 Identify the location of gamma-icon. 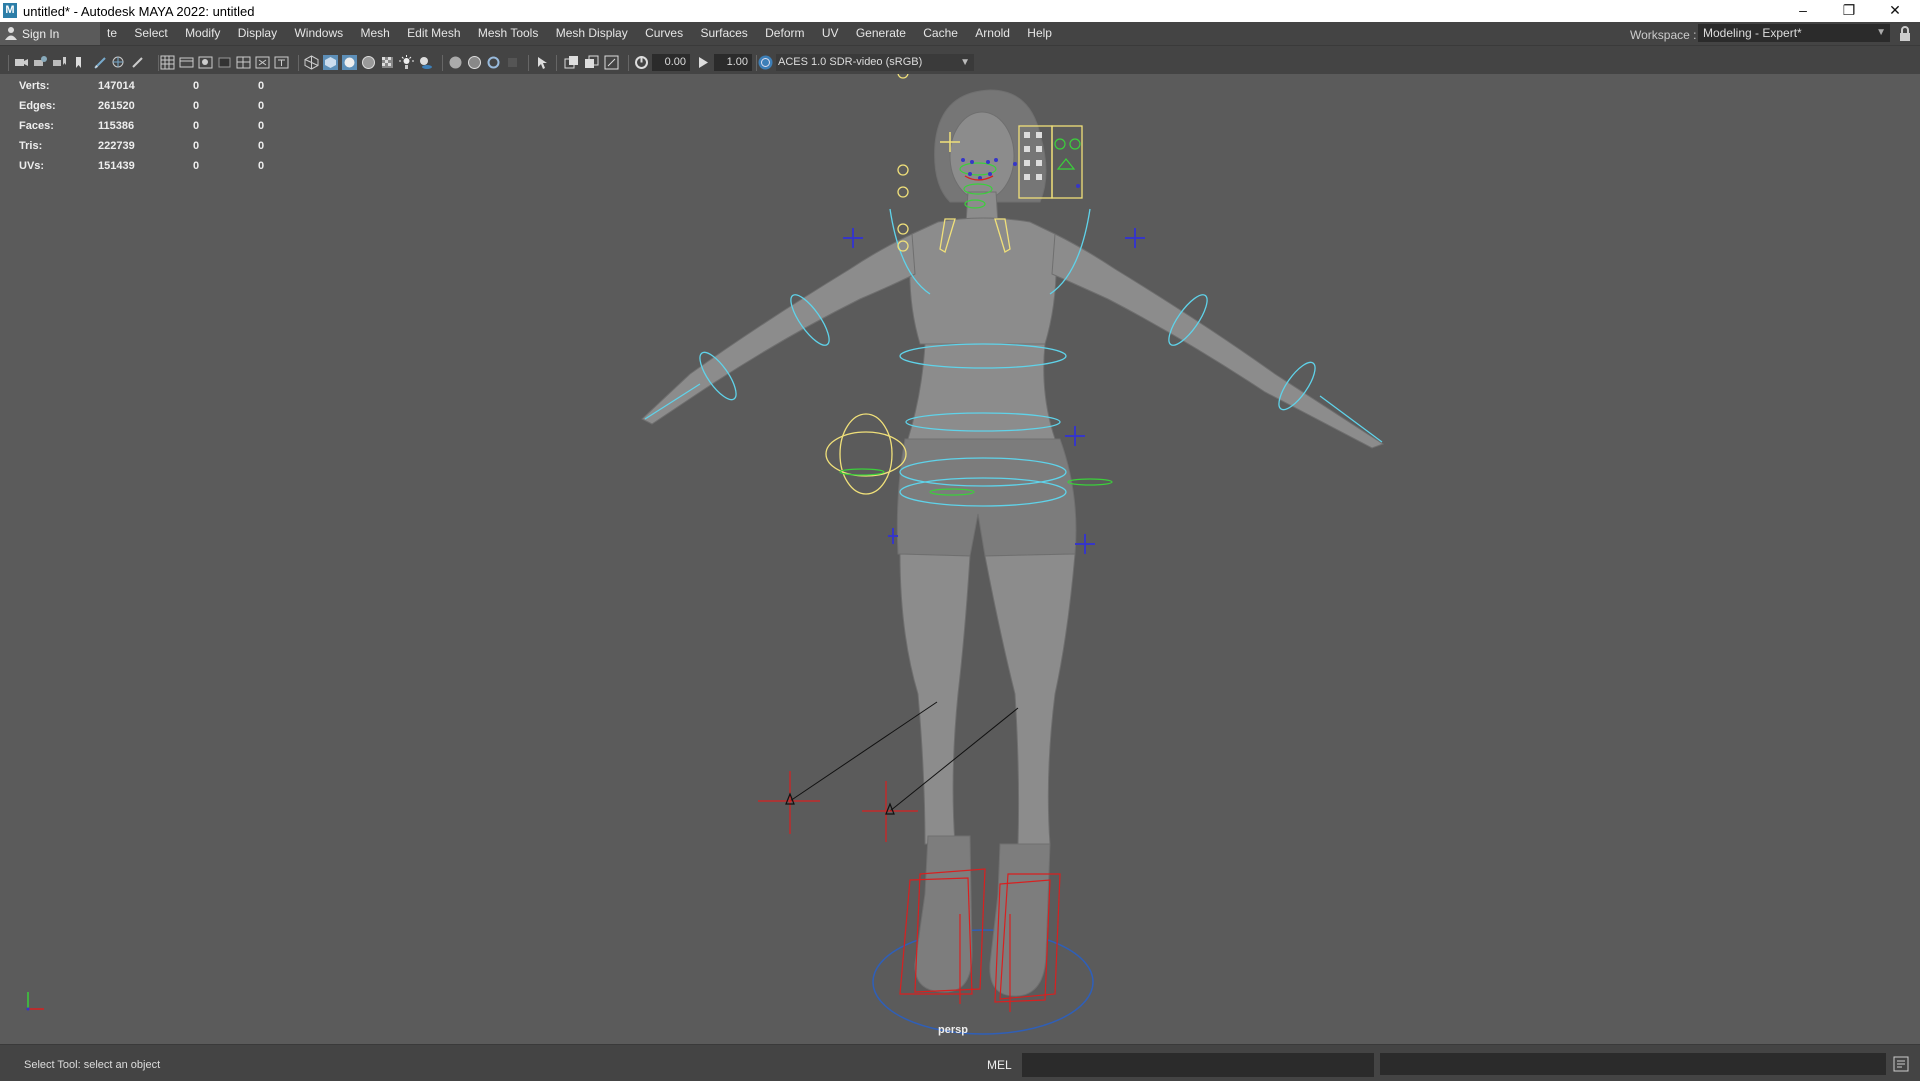
(703, 62).